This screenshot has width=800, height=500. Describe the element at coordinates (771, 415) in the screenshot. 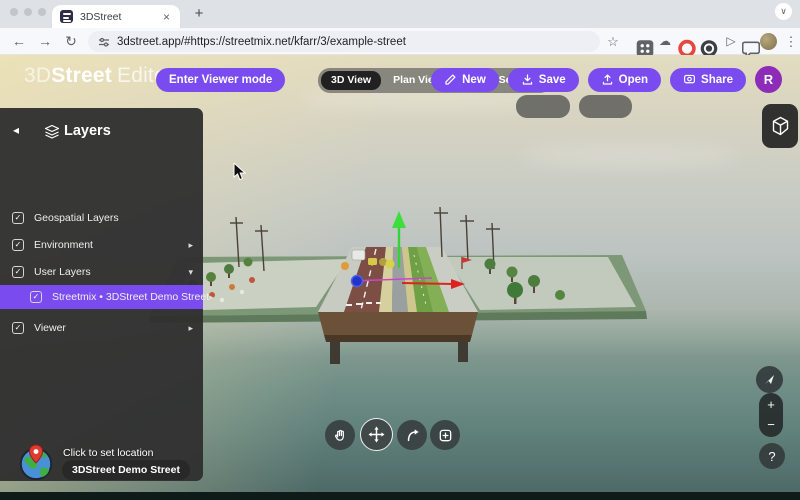

I see `zoom-controls: + −` at that location.